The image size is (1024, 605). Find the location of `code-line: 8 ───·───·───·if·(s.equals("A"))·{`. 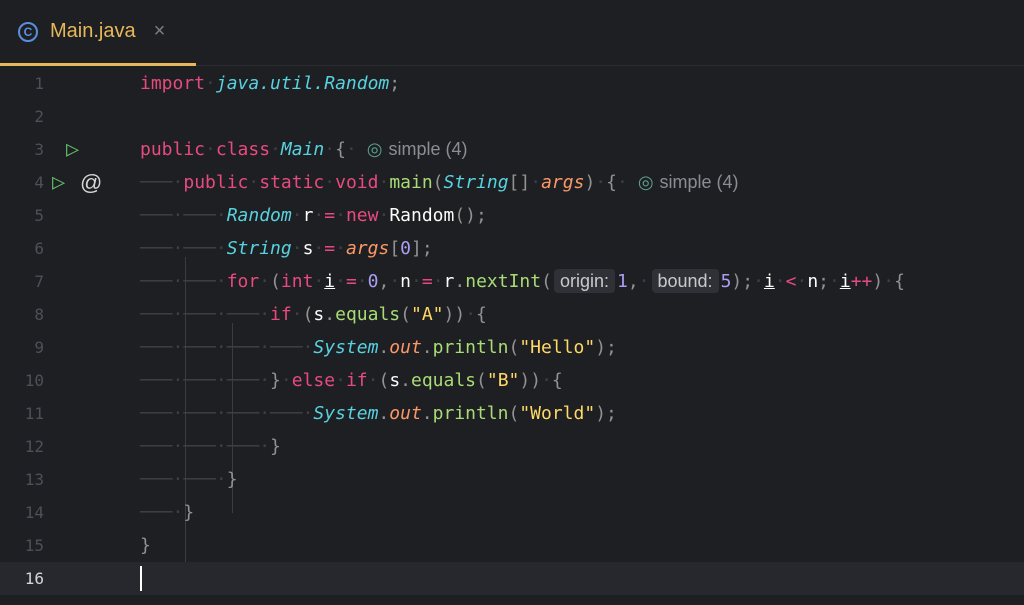

code-line: 8 ───·───·───·if·(s.equals("A"))·{ is located at coordinates (512, 314).